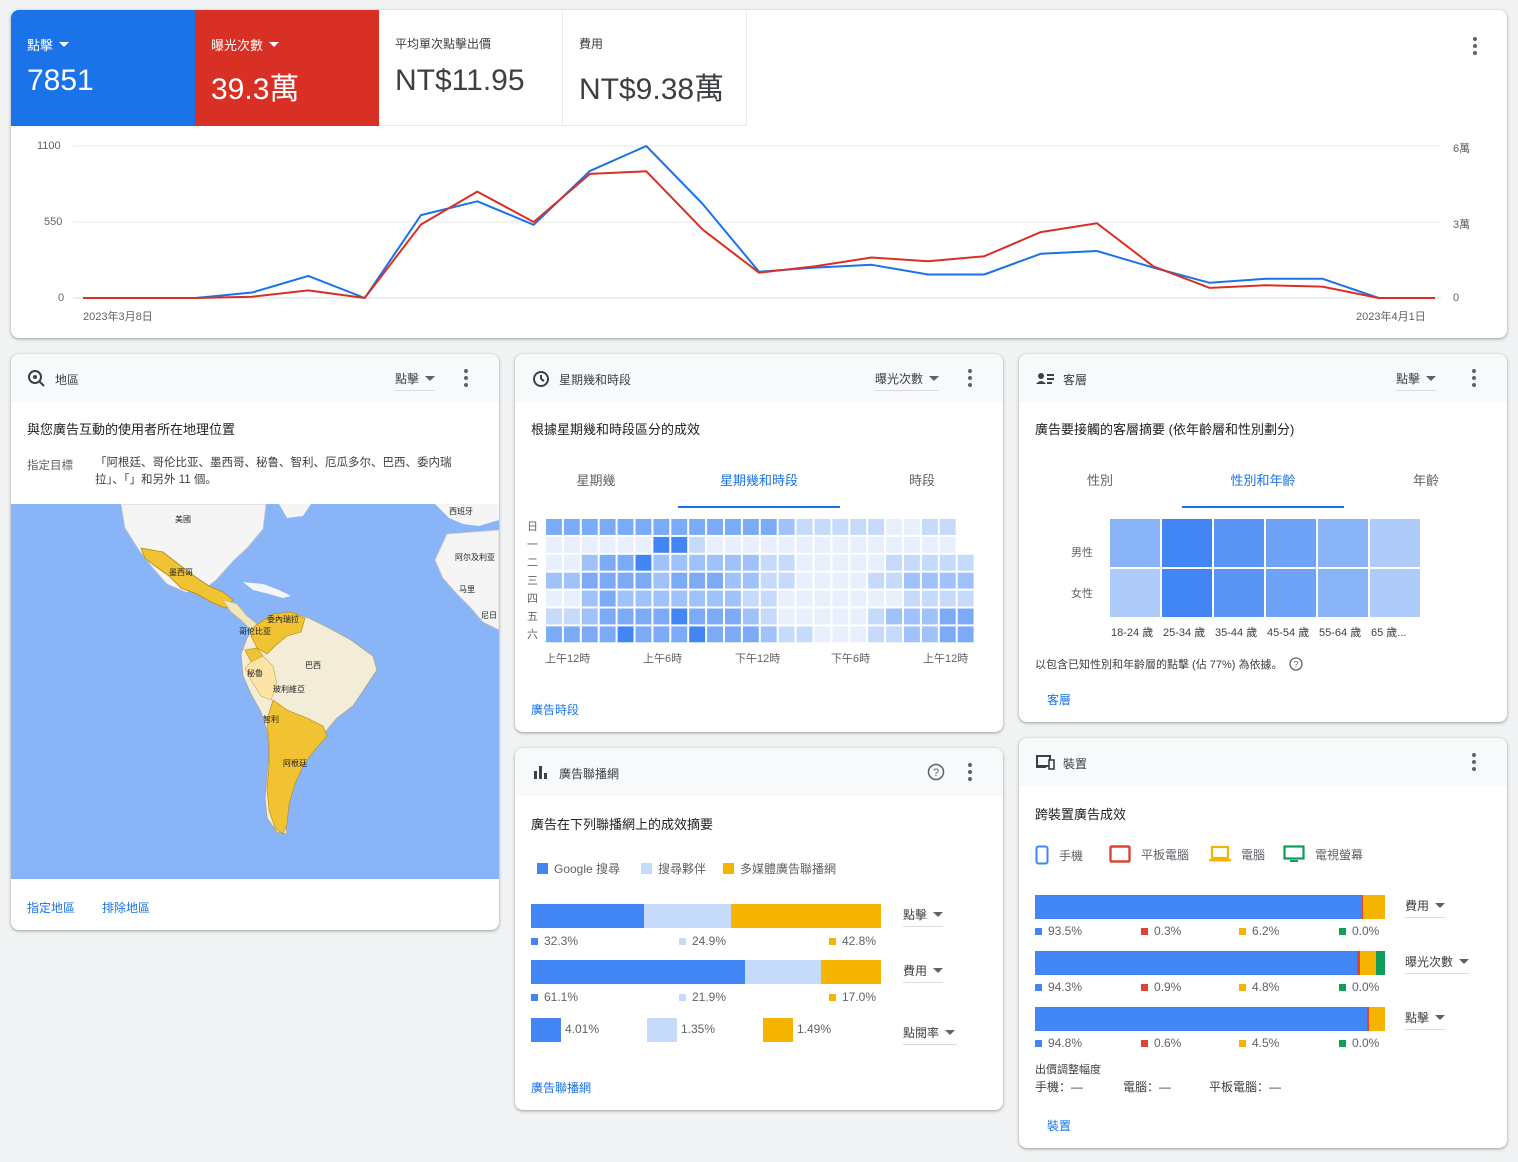 The height and width of the screenshot is (1162, 1518). Describe the element at coordinates (51, 907) in the screenshot. I see `targeted-regions-link: 指定地區` at that location.